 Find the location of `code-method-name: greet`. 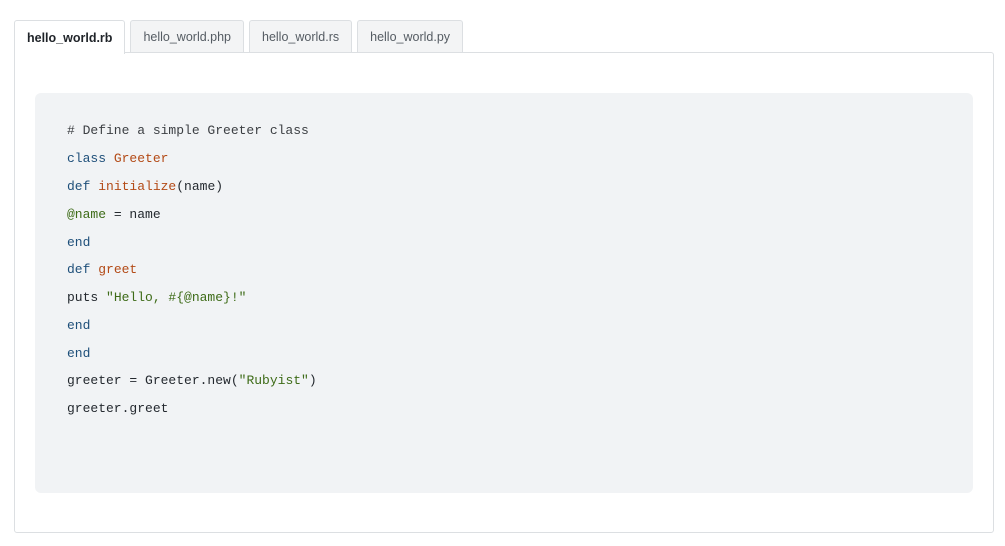

code-method-name: greet is located at coordinates (118, 269).